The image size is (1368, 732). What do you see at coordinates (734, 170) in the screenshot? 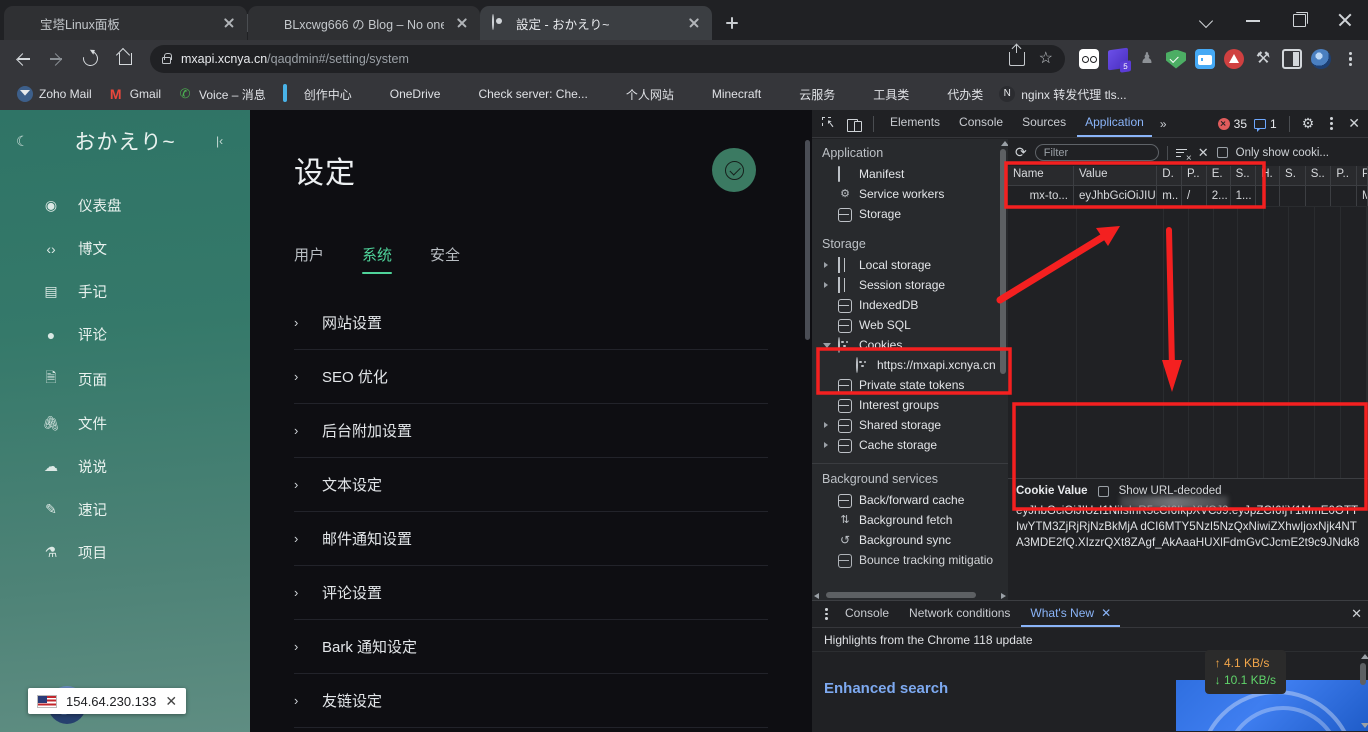
I see `save-settings-button` at bounding box center [734, 170].